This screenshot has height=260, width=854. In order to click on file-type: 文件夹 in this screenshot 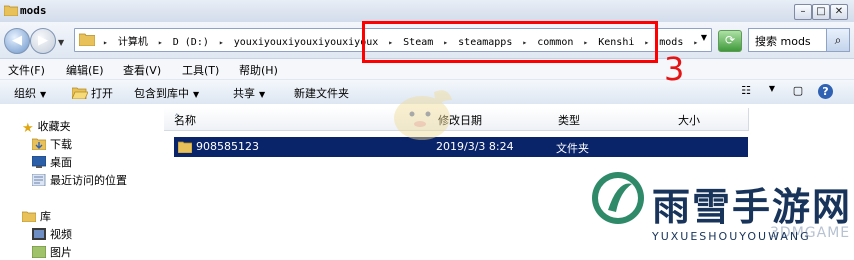, I will do `click(572, 148)`.